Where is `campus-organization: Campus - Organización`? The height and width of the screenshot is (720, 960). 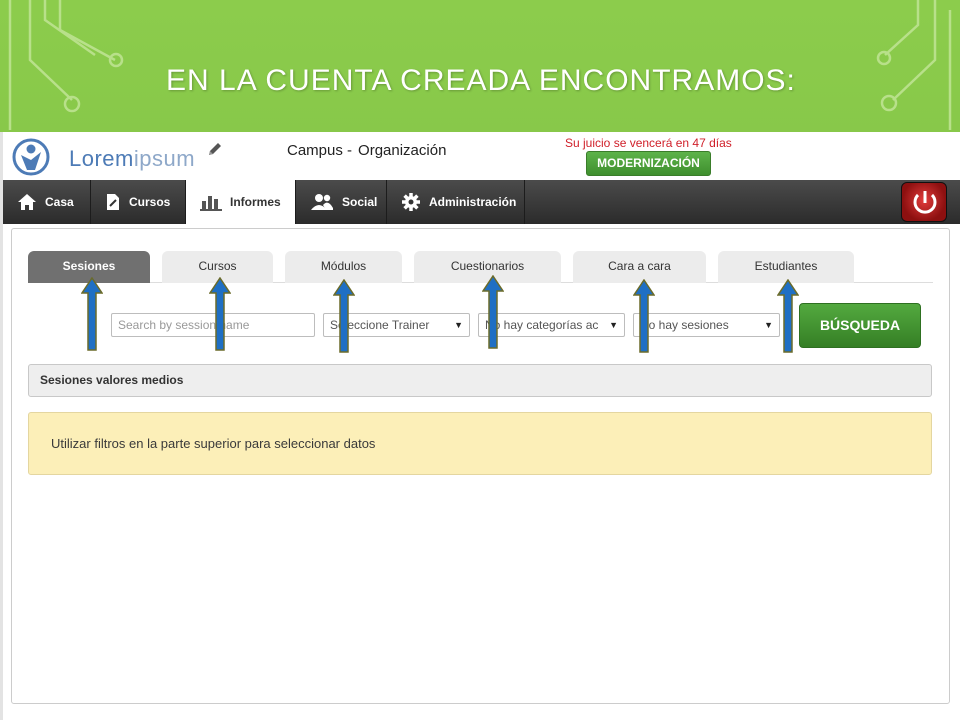 campus-organization: Campus - Organización is located at coordinates (366, 150).